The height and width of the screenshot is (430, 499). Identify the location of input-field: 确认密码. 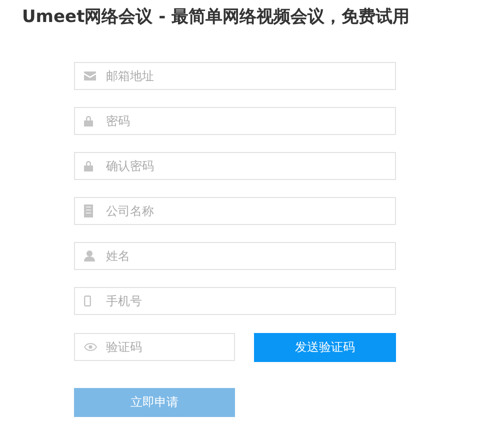
(235, 166).